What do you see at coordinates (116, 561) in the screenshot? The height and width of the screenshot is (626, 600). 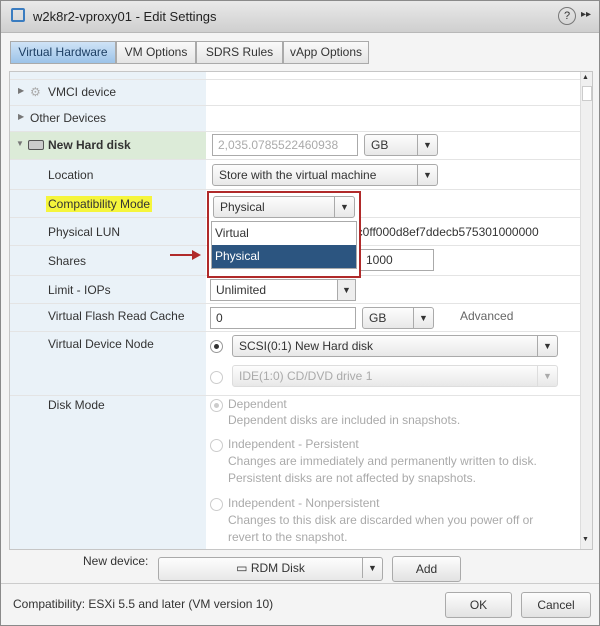 I see `new-device-label: New device:` at bounding box center [116, 561].